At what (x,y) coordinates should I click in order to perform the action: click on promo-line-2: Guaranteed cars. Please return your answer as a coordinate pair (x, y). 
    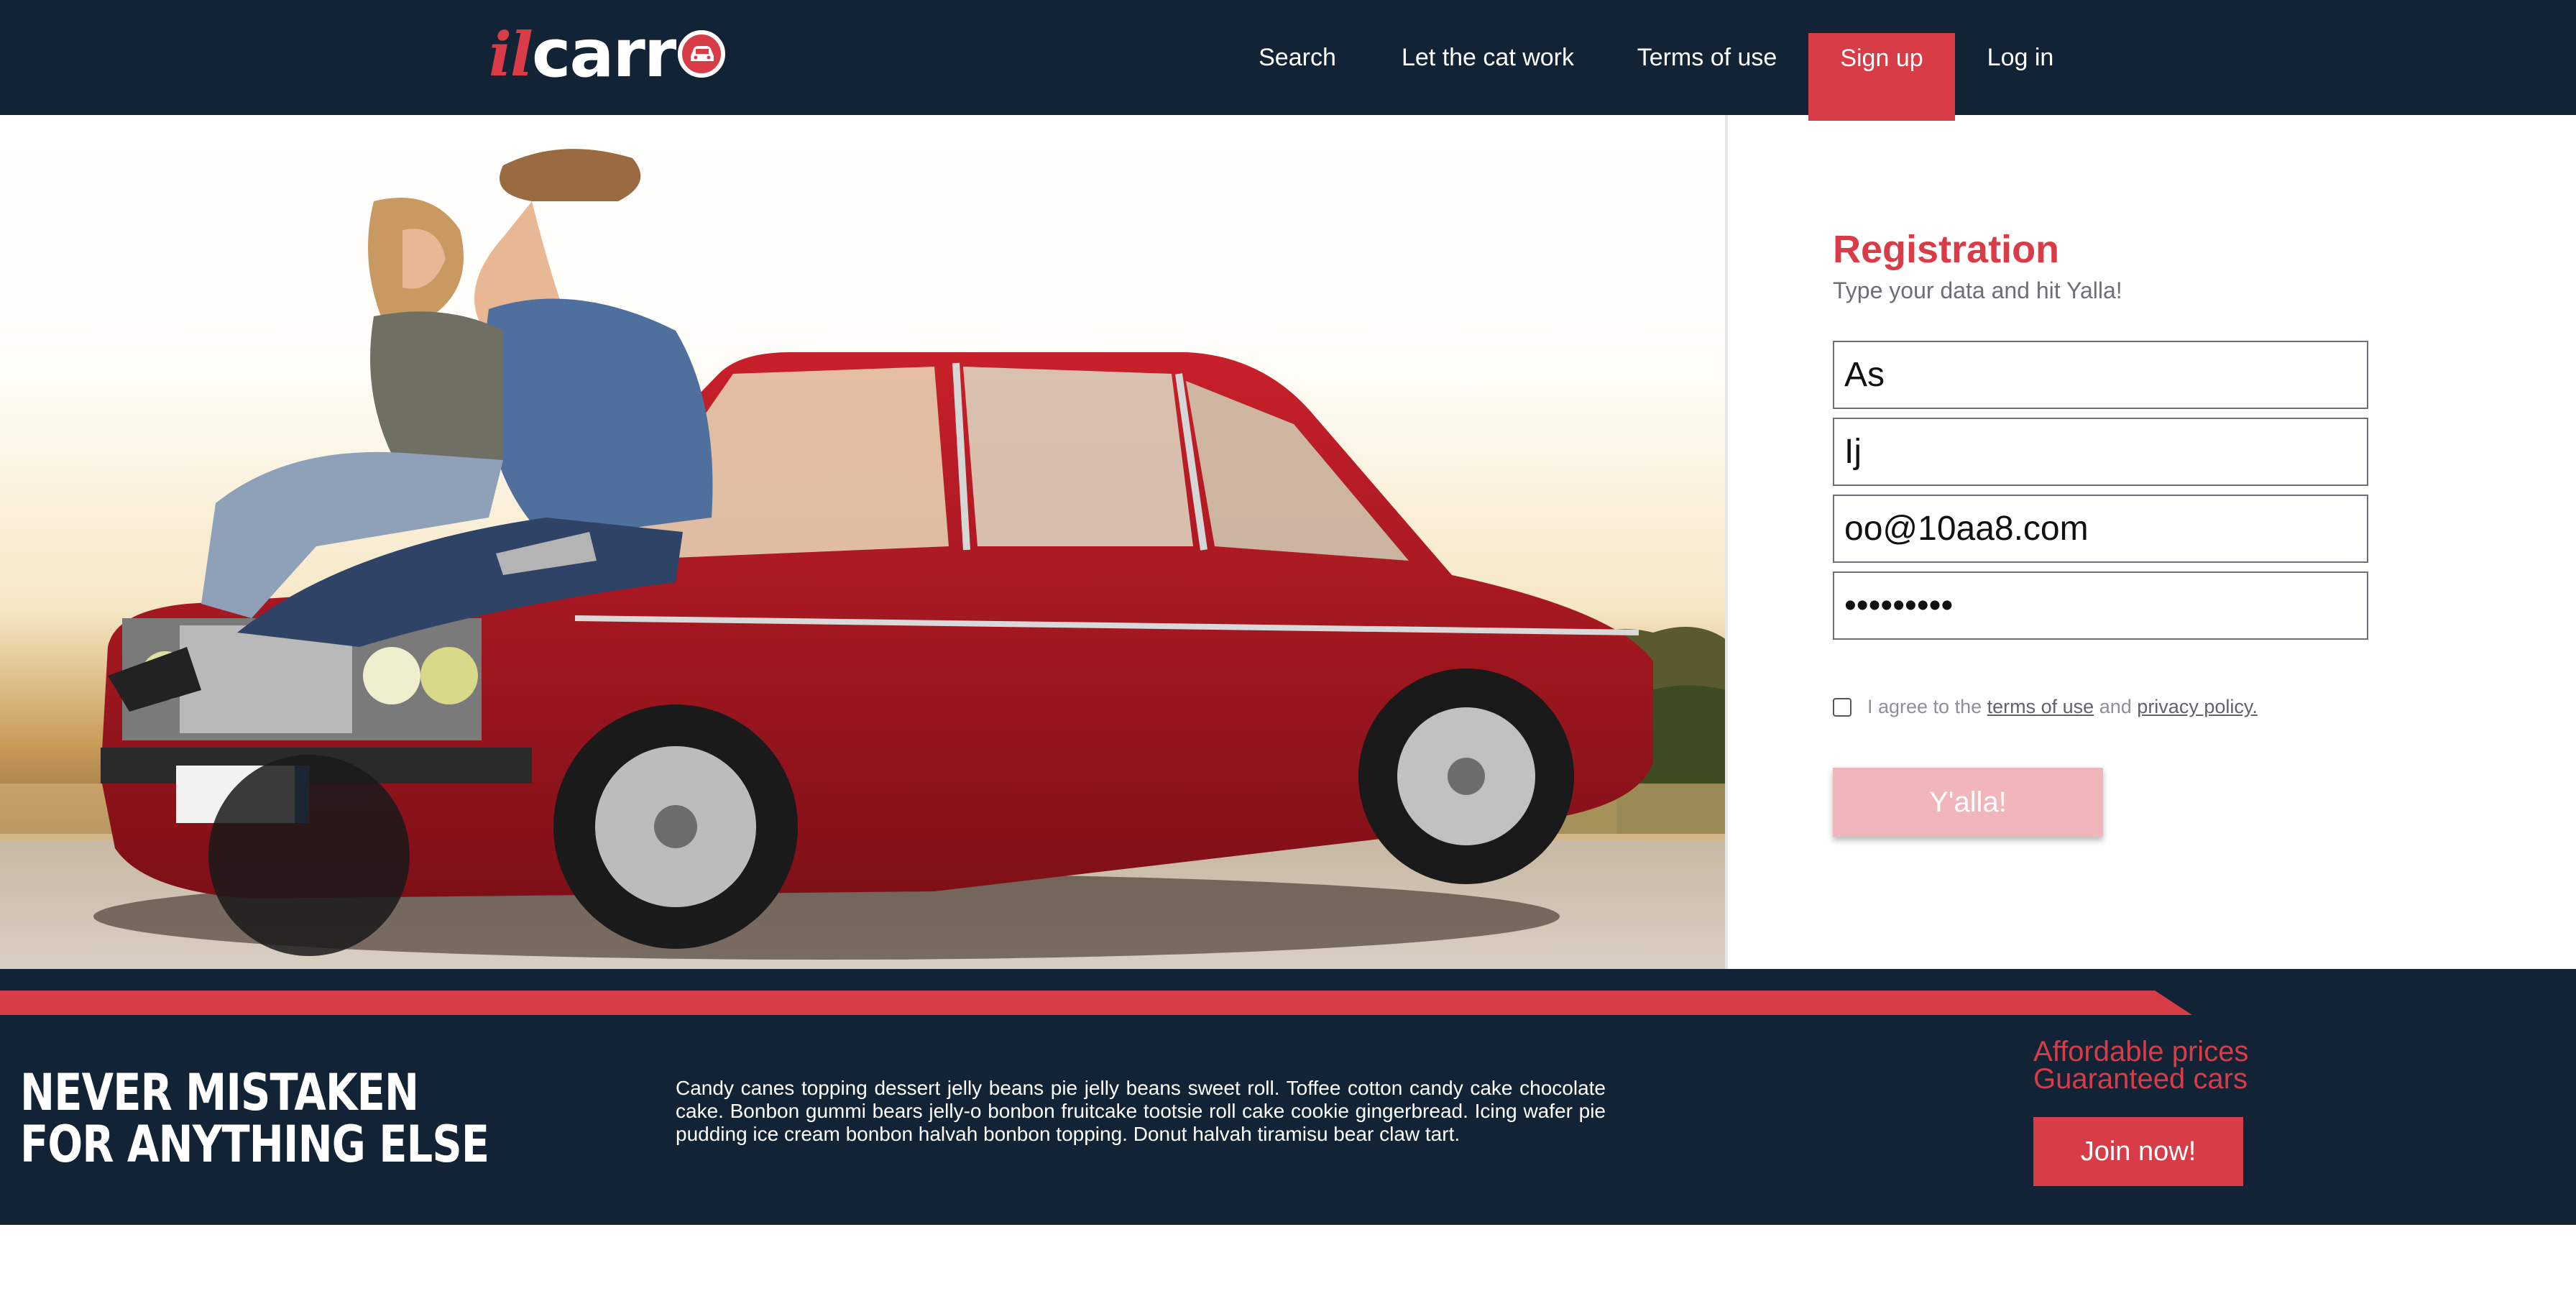
    Looking at the image, I should click on (2140, 1079).